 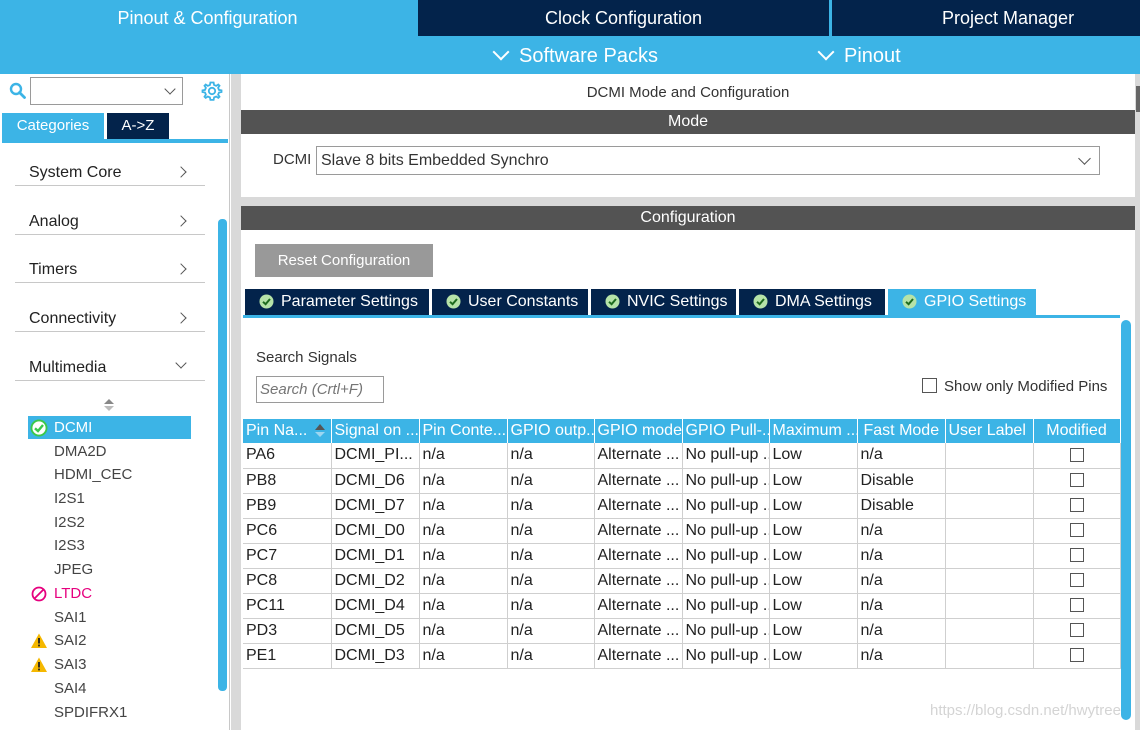 I want to click on peripheral-i2s1: I2S1, so click(x=109, y=498).